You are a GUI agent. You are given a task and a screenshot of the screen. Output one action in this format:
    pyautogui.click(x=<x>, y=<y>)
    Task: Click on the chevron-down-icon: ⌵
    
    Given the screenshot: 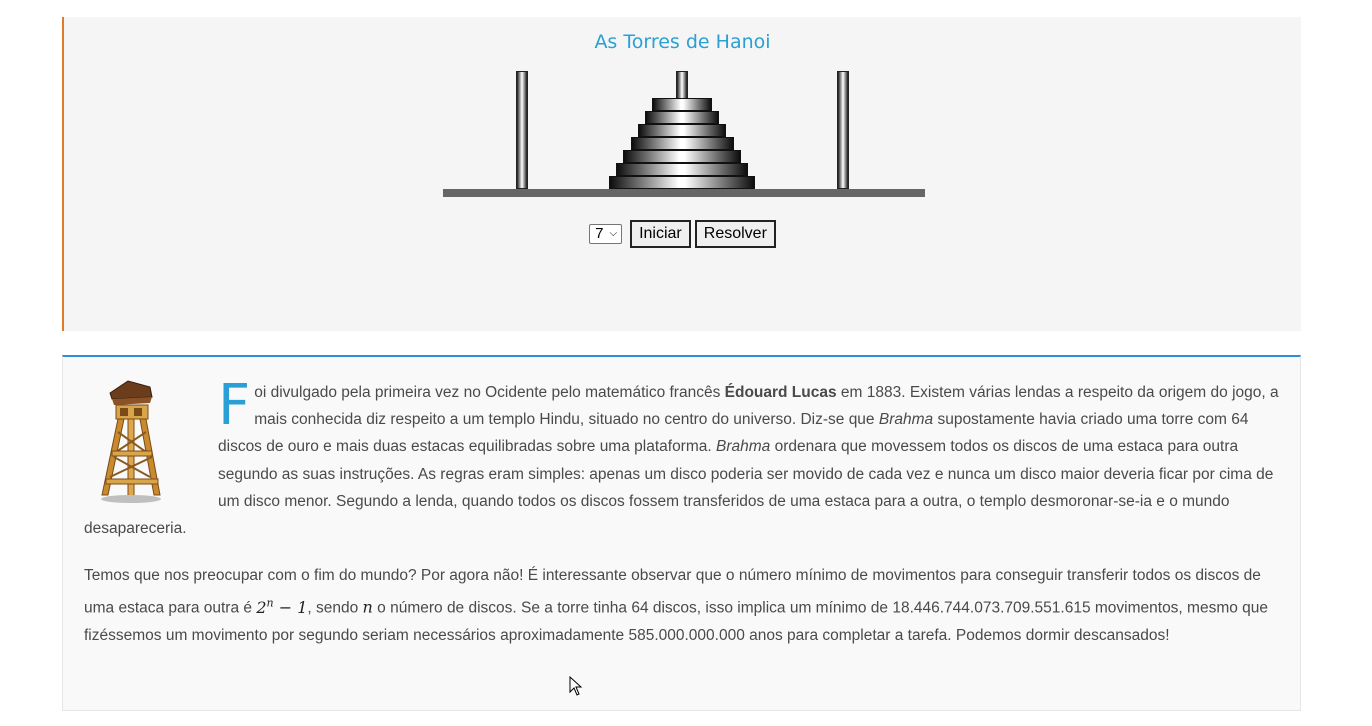 What is the action you would take?
    pyautogui.click(x=613, y=233)
    